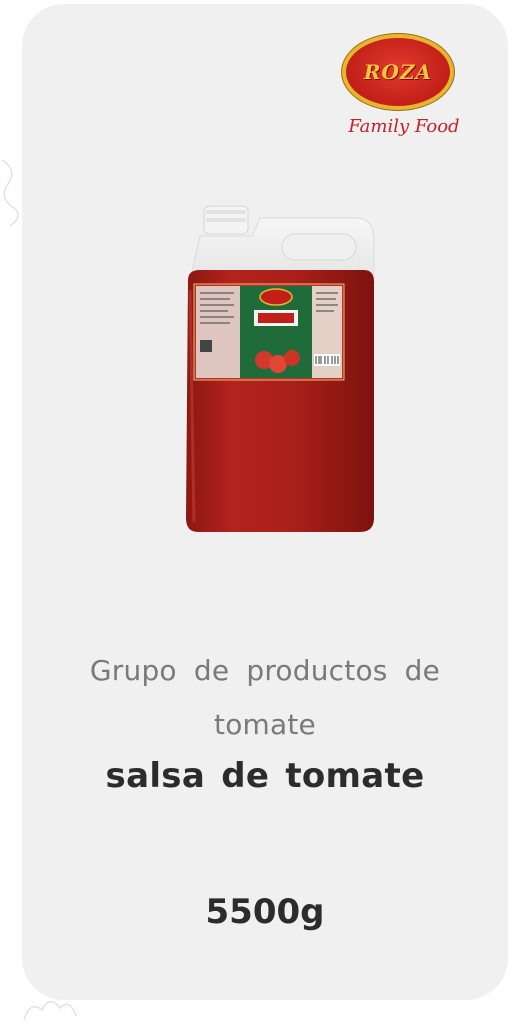 This screenshot has height=1024, width=526. Describe the element at coordinates (265, 697) in the screenshot. I see `product-group-label: Grupo de productos de tomate` at that location.